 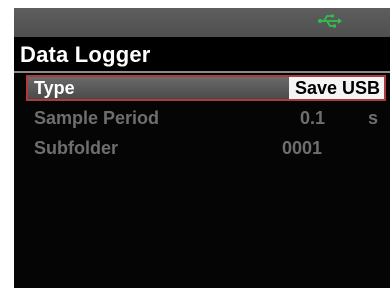 What do you see at coordinates (373, 118) in the screenshot?
I see `sample-period-unit: s` at bounding box center [373, 118].